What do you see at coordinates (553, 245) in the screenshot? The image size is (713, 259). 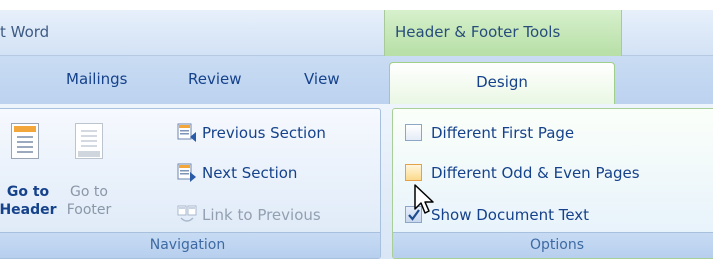 I see `options-group-caption: Options` at bounding box center [553, 245].